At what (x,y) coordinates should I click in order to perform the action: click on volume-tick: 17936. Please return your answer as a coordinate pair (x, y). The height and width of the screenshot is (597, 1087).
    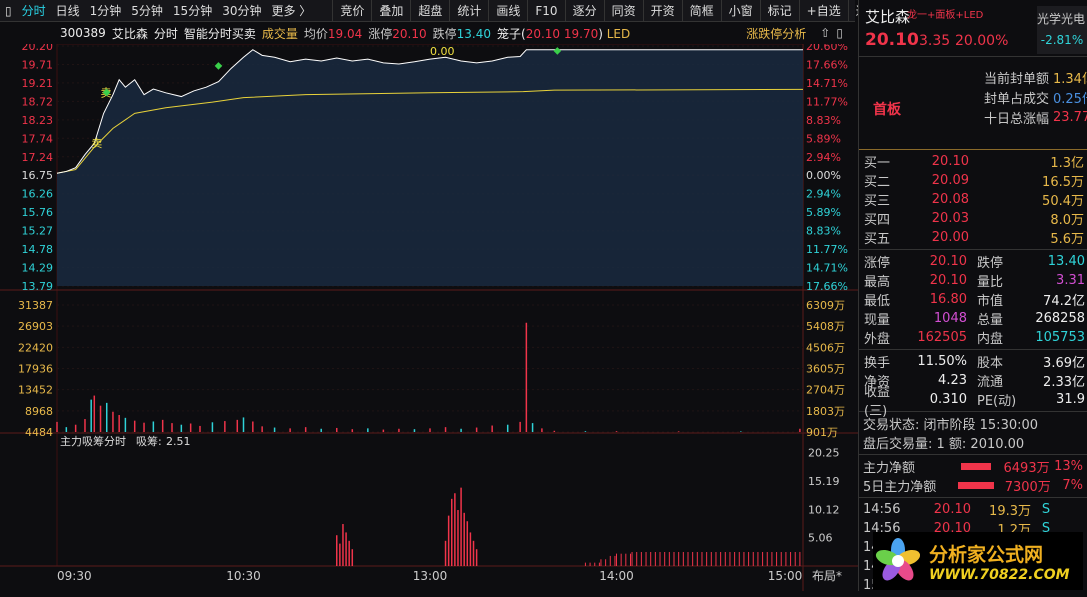
    Looking at the image, I should click on (35, 369).